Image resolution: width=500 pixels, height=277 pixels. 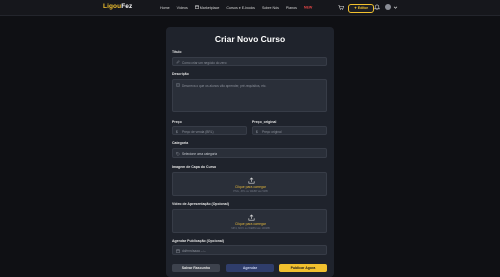 I want to click on editor-button: ✦ Editor, so click(x=361, y=8).